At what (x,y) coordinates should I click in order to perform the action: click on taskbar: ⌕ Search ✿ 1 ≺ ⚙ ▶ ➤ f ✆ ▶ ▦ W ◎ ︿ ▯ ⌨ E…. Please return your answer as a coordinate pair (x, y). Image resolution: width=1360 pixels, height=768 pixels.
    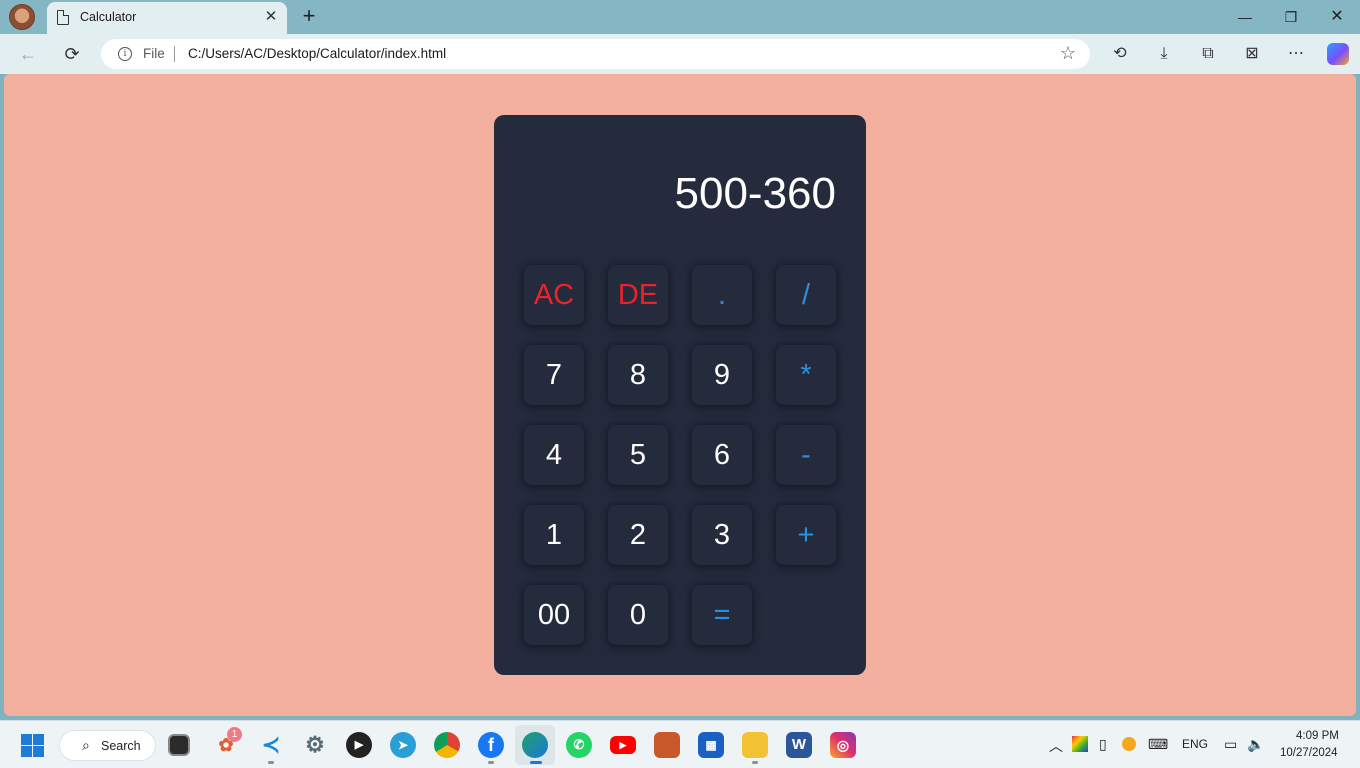
    Looking at the image, I should click on (680, 744).